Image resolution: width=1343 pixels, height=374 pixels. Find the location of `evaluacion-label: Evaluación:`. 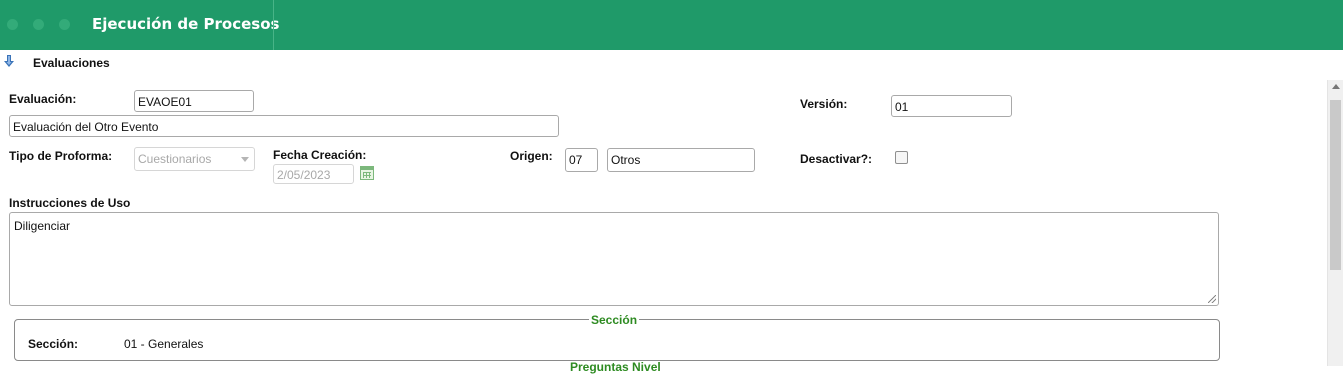

evaluacion-label: Evaluación: is located at coordinates (43, 99).